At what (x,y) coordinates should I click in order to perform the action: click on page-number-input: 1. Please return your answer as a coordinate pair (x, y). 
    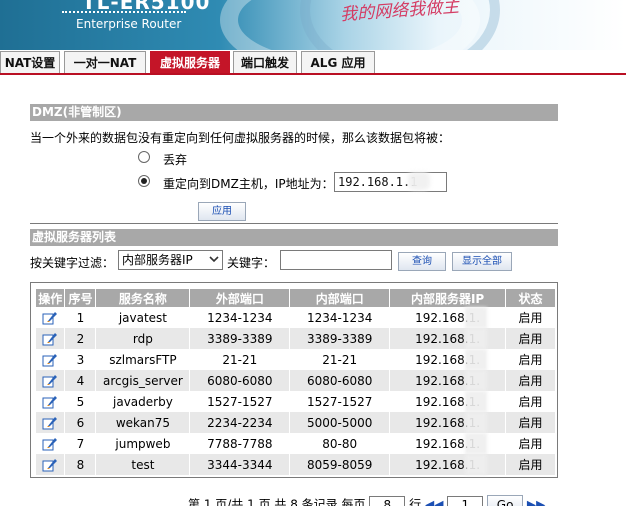
    Looking at the image, I should click on (465, 501).